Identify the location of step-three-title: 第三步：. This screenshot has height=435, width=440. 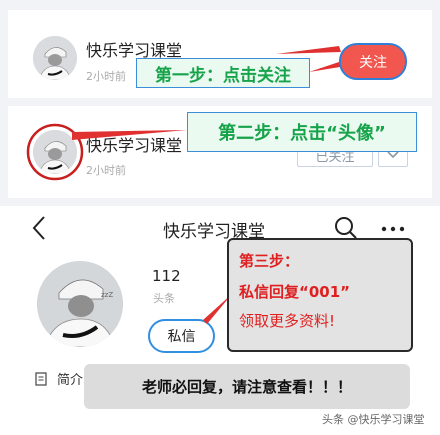
(269, 261).